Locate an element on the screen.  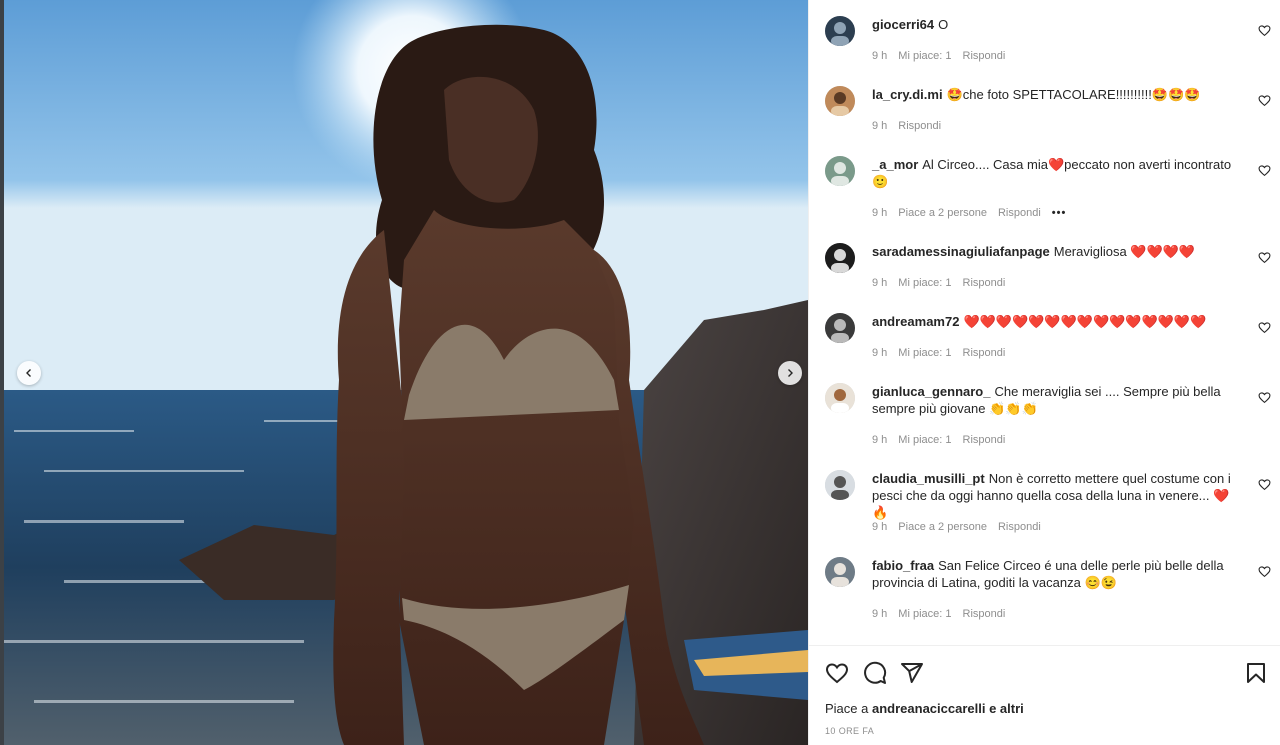
comment-username: gianluca_gennaro_ is located at coordinates (931, 391).